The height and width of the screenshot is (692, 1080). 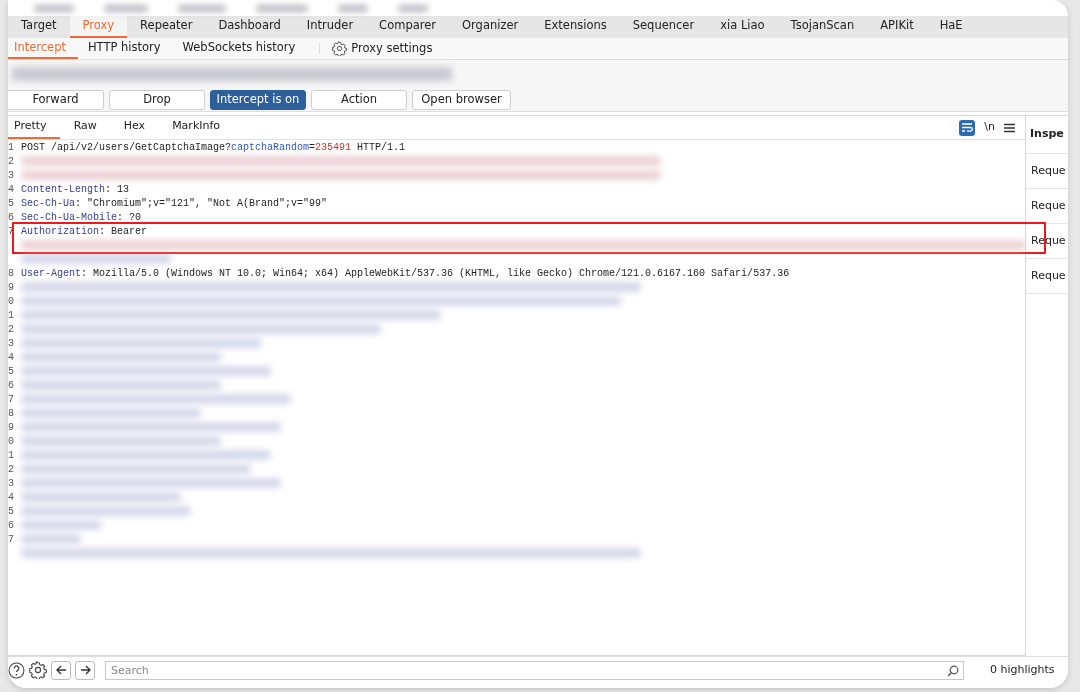 I want to click on action-button: Open browser, so click(x=461, y=99).